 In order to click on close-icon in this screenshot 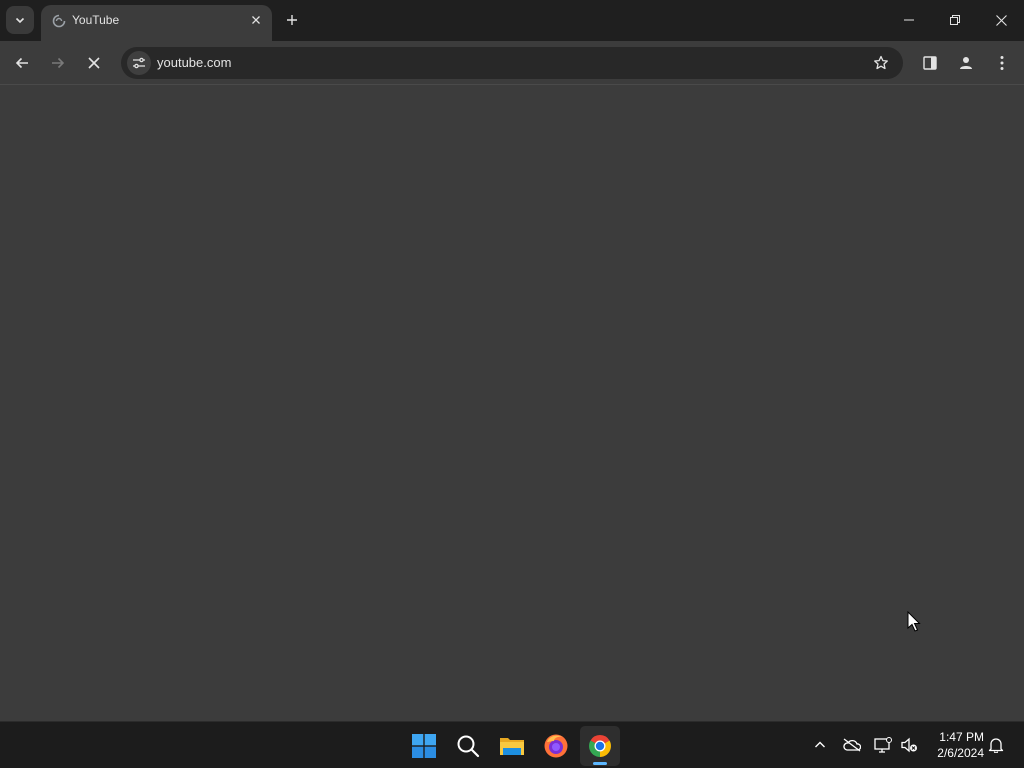, I will do `click(256, 20)`.